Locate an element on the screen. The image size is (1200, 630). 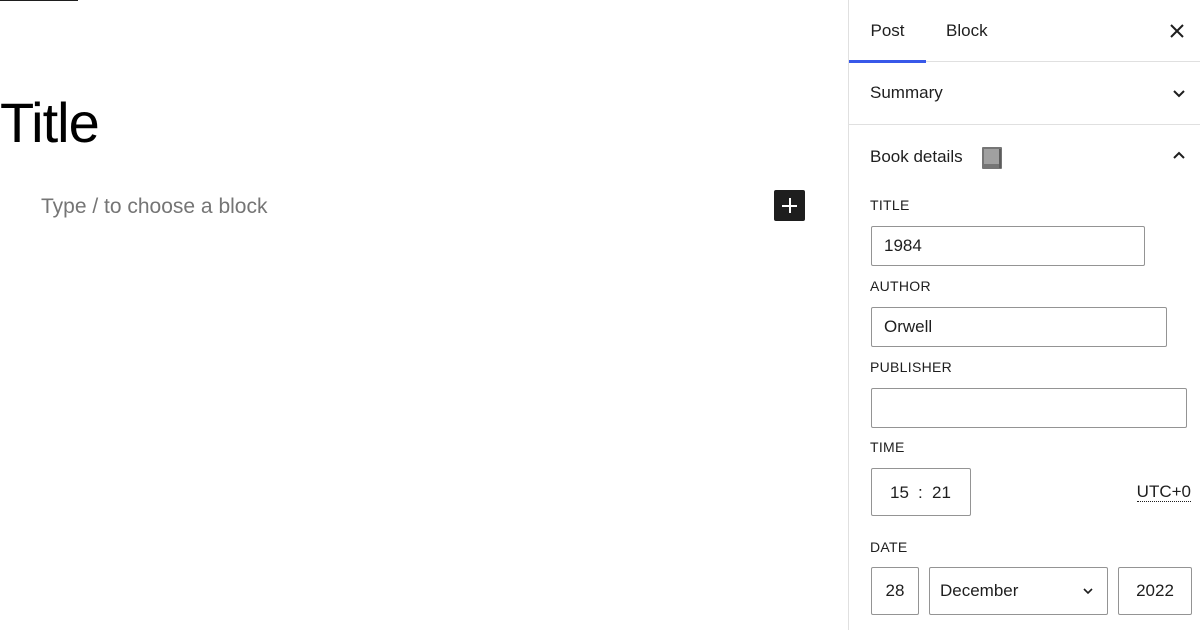
time-field-label: TIME is located at coordinates (887, 447).